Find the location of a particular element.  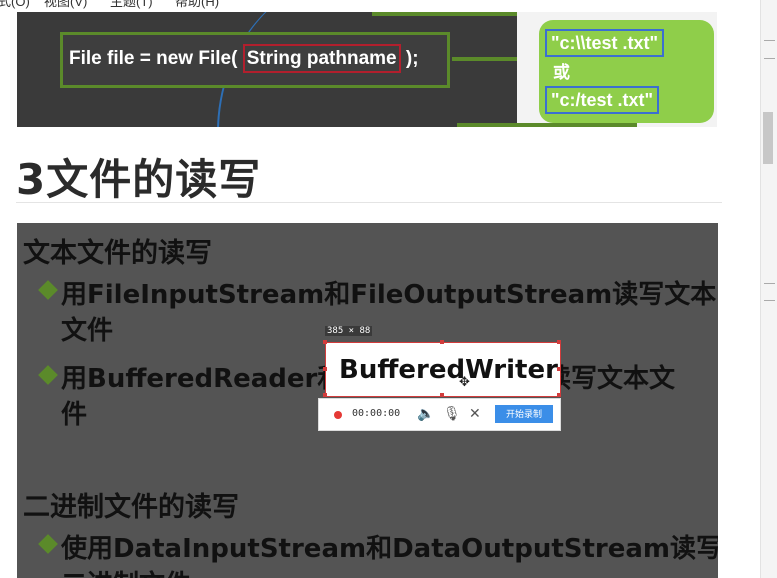

bullet3-line1: 使用DataInputStream和DataOutputStream读写 is located at coordinates (389, 549).